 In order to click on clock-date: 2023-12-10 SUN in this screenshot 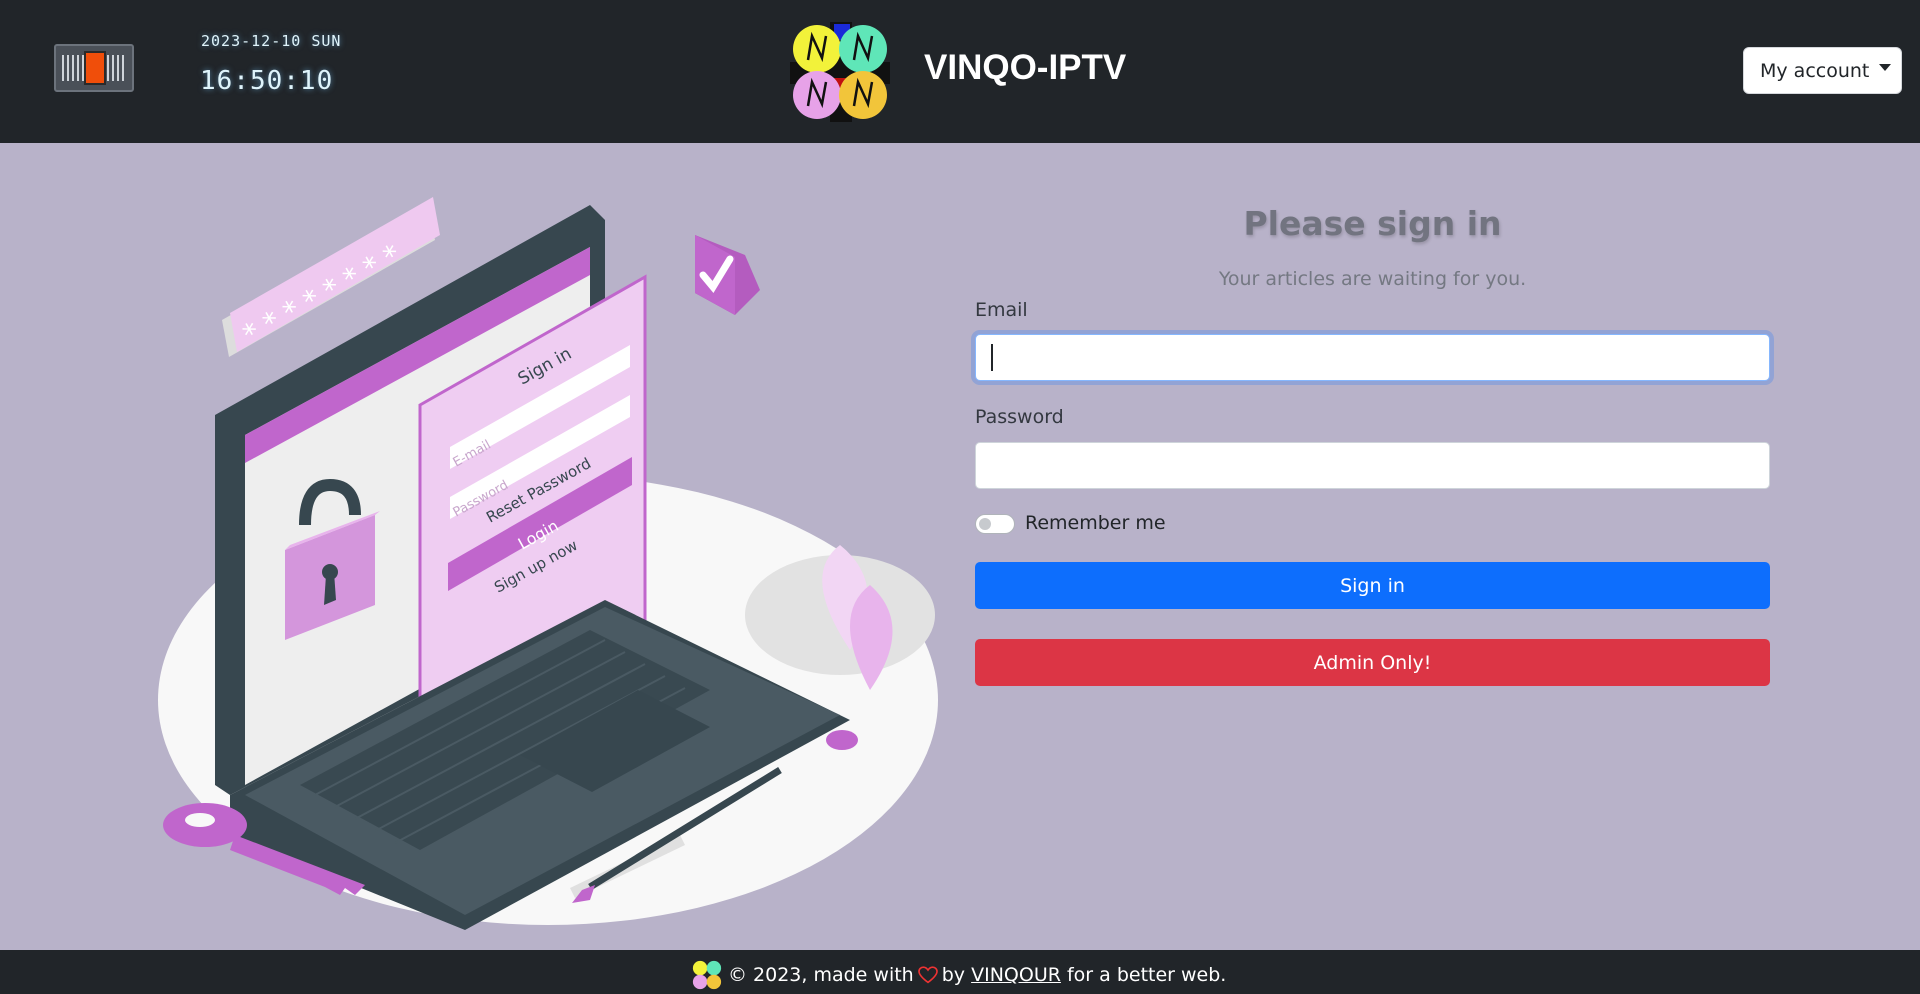, I will do `click(271, 41)`.